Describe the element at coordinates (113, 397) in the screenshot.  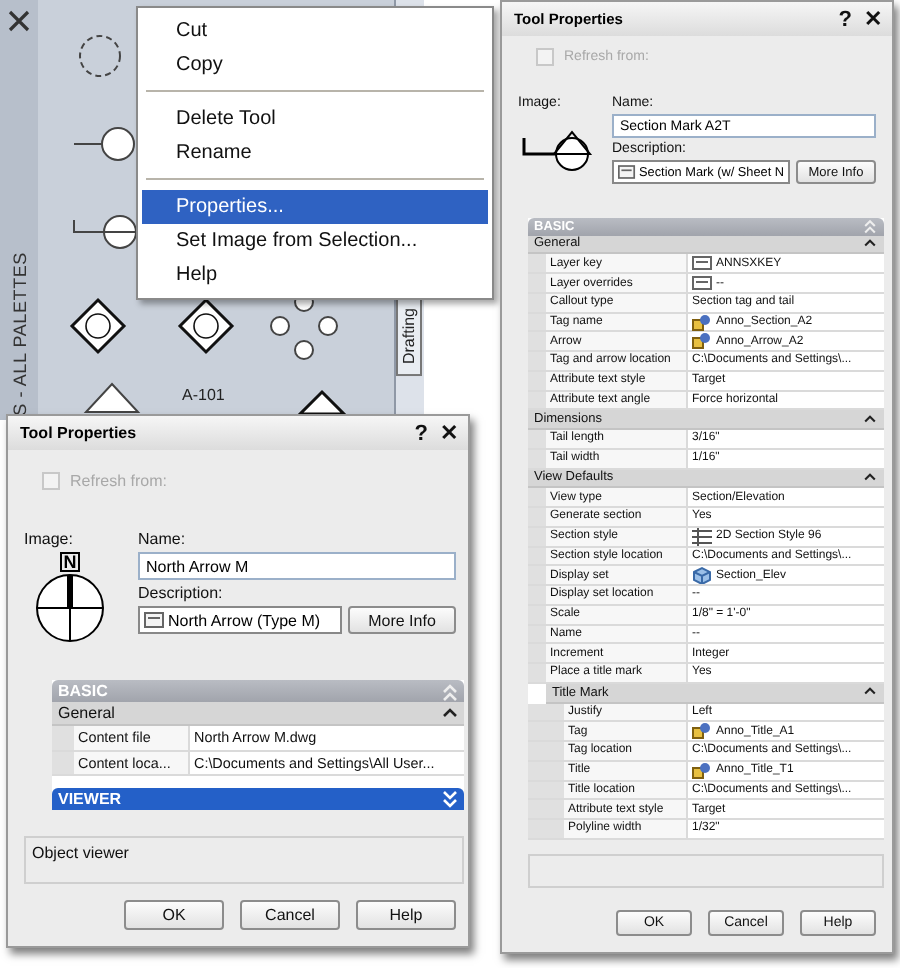
I see `triangle-symbol-icon` at that location.